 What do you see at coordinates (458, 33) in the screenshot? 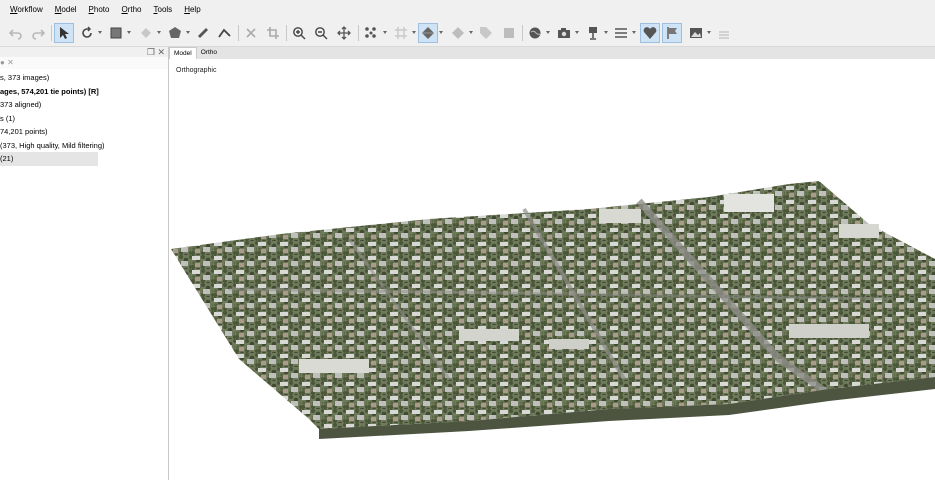
I see `shaded-view-icon` at bounding box center [458, 33].